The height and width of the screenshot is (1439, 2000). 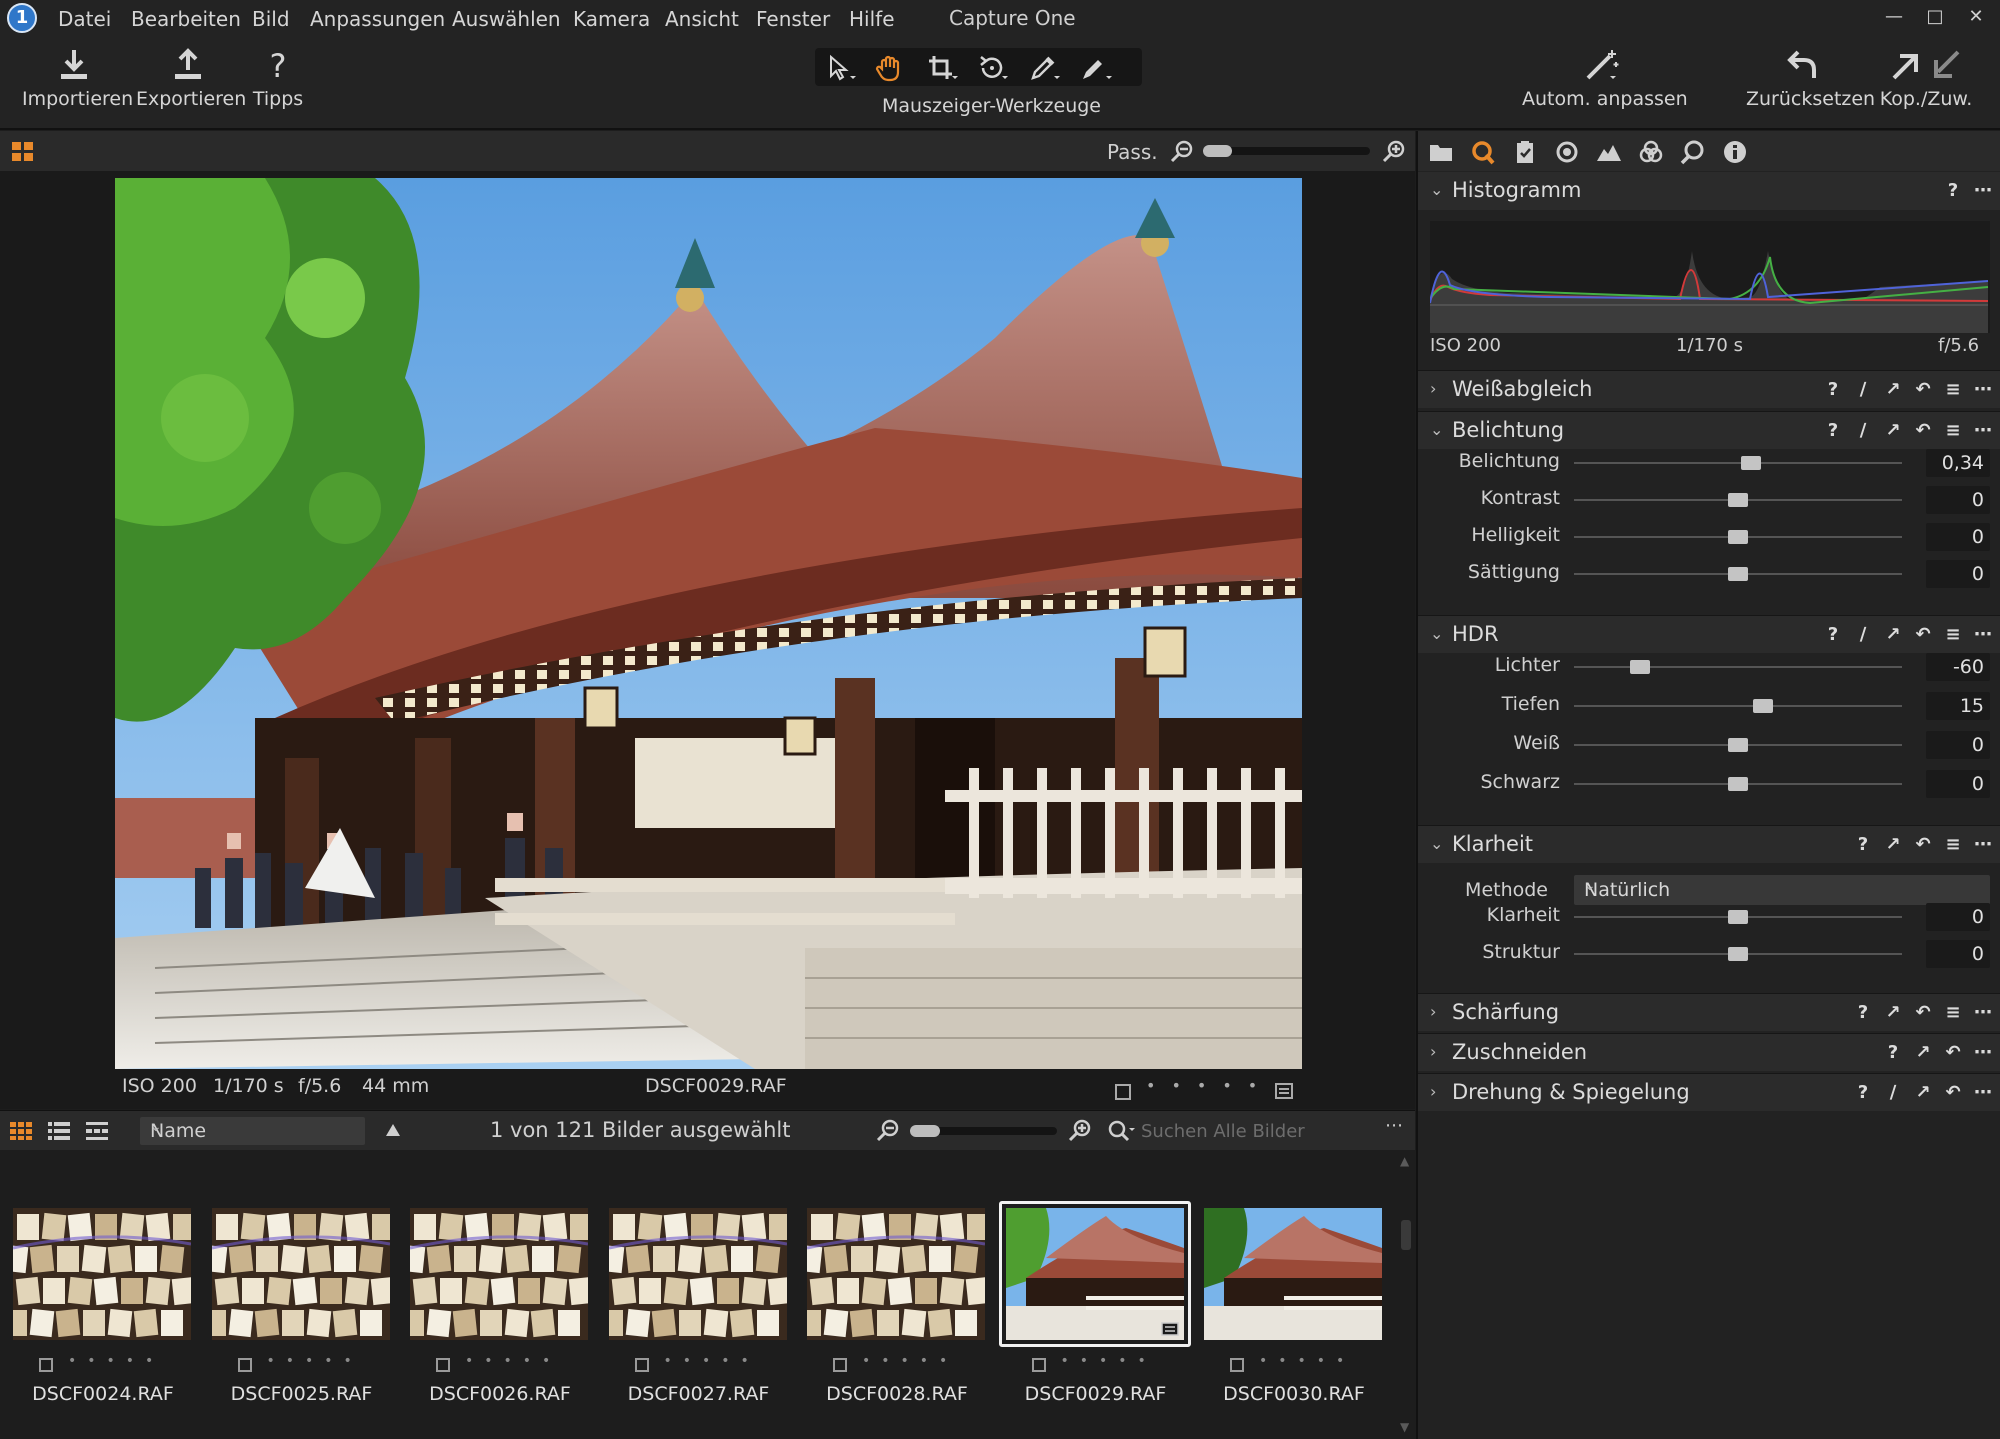 I want to click on color-circles-icon, so click(x=1651, y=152).